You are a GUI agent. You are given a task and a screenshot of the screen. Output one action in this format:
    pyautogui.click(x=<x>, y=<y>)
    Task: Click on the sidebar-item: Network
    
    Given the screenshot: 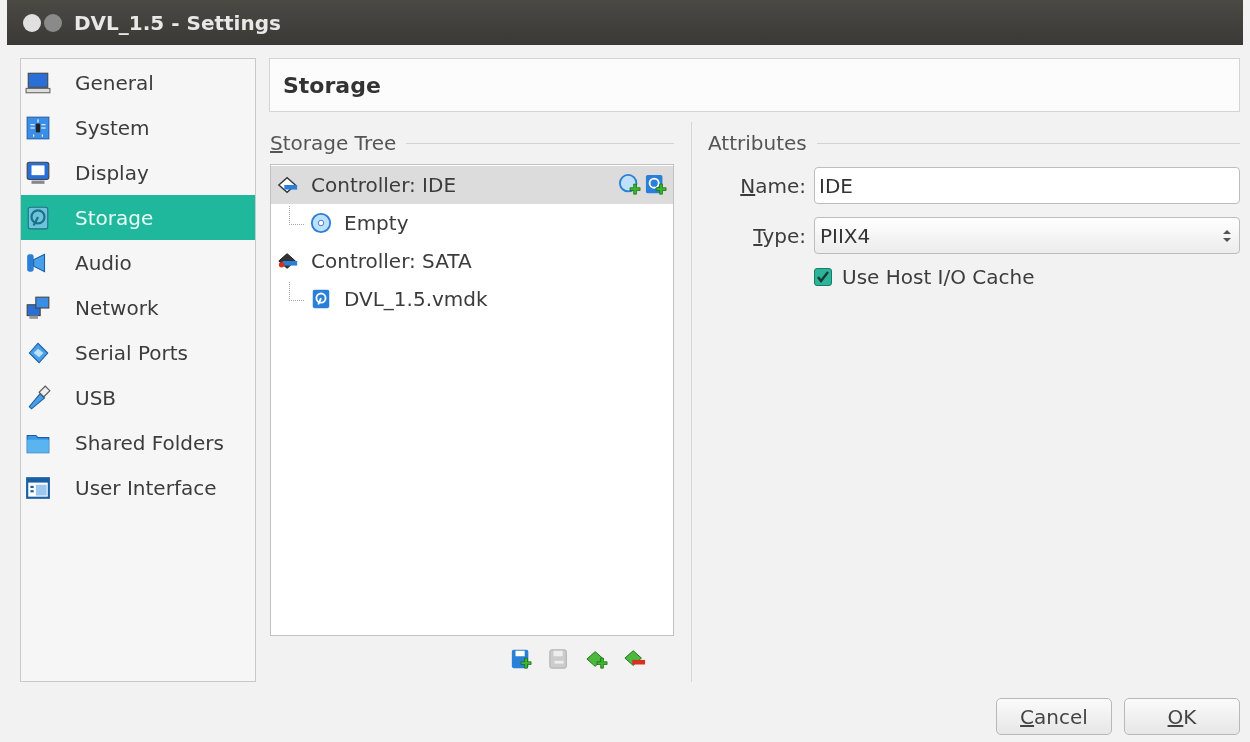 What is the action you would take?
    pyautogui.click(x=138, y=307)
    